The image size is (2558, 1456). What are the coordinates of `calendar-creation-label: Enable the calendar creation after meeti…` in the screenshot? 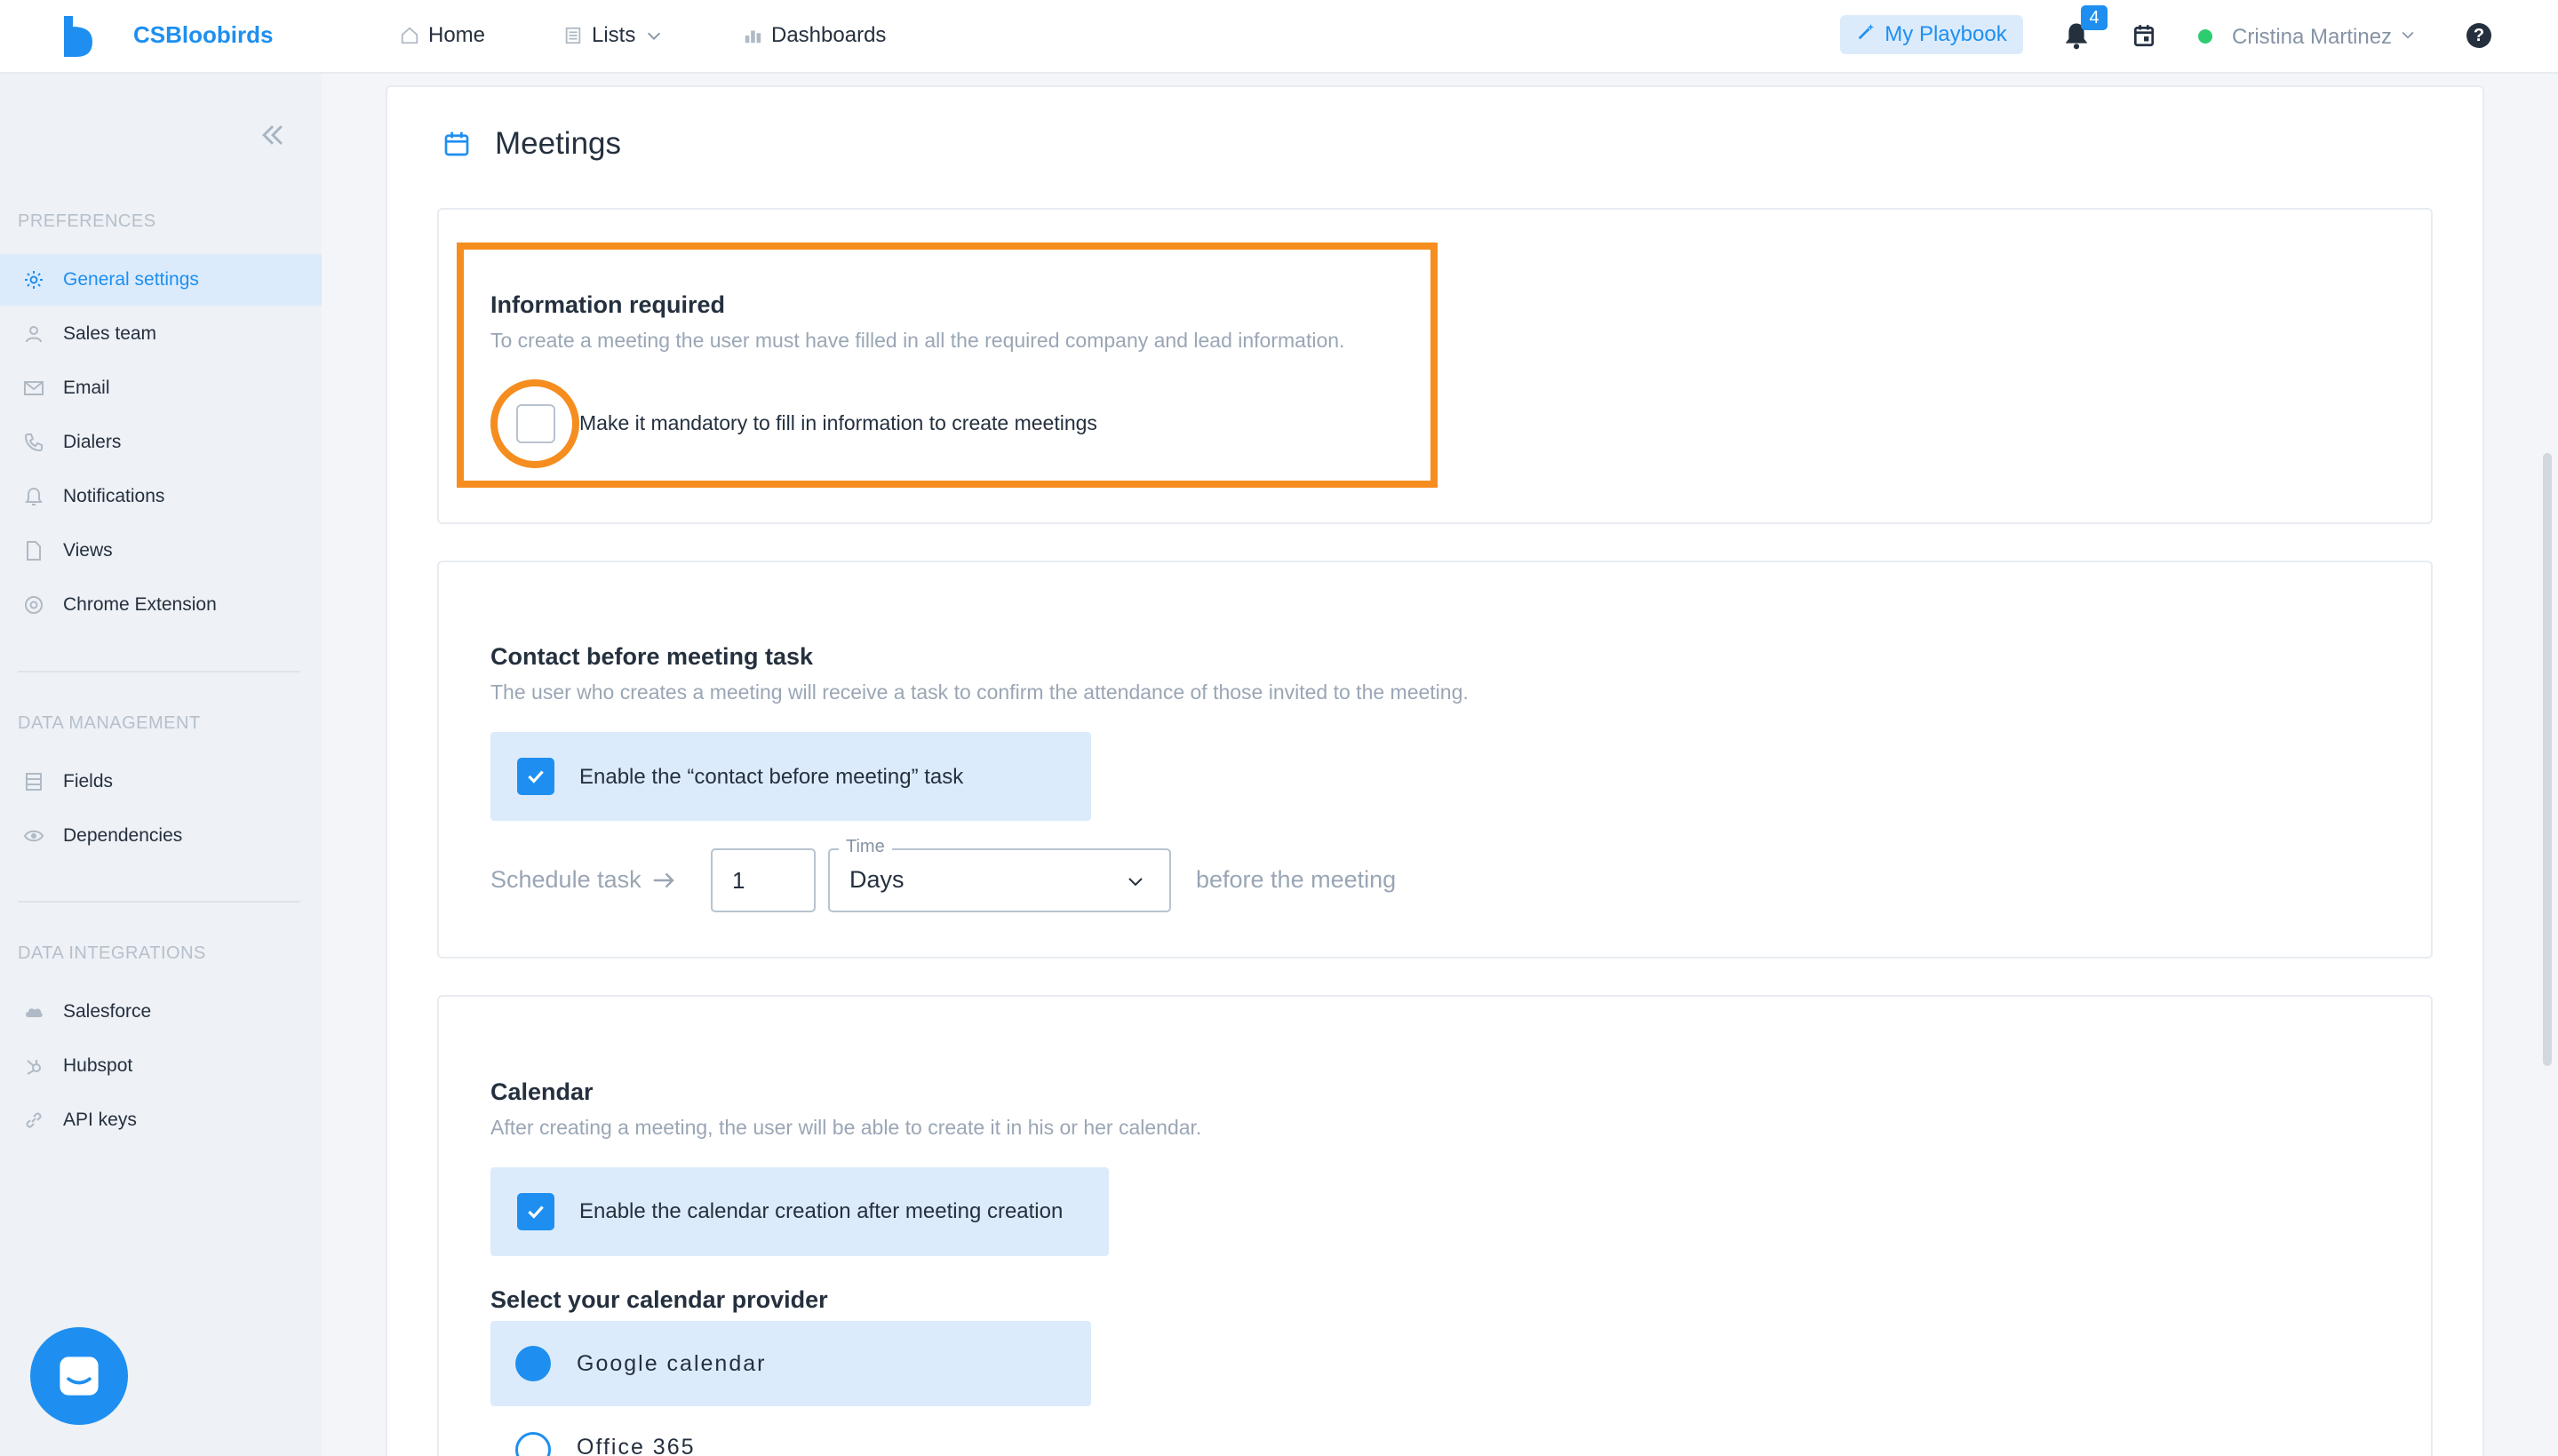 It's located at (821, 1211).